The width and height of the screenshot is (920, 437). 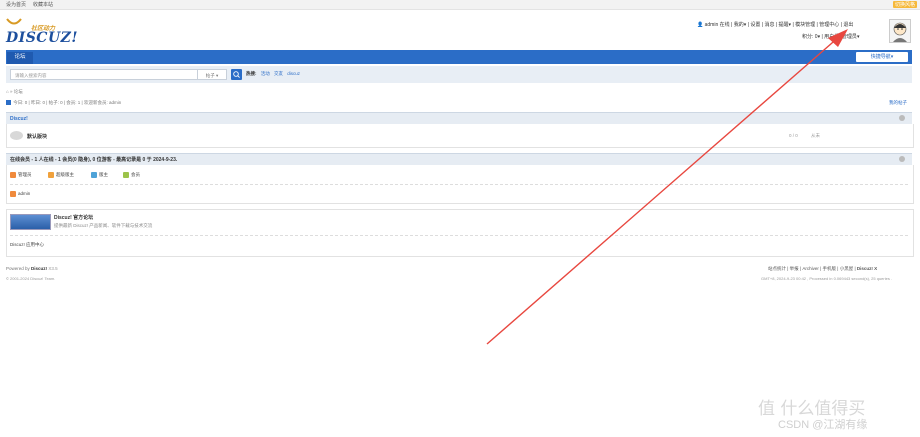 I want to click on module-manage-link: 模块管理, so click(x=805, y=25).